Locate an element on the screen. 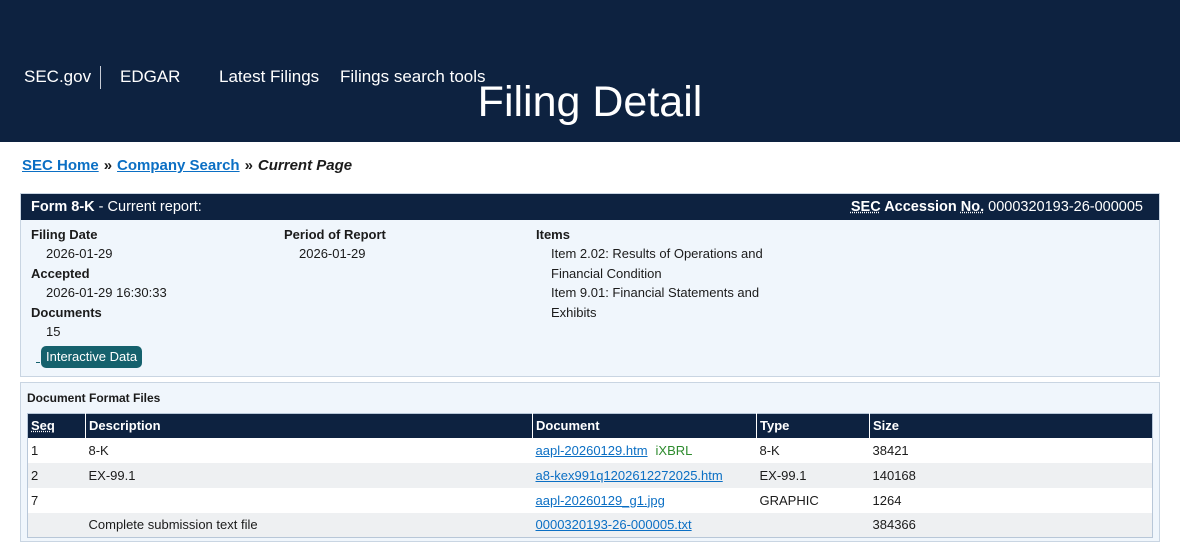 The height and width of the screenshot is (545, 1180). form-description: - Current report: is located at coordinates (148, 207).